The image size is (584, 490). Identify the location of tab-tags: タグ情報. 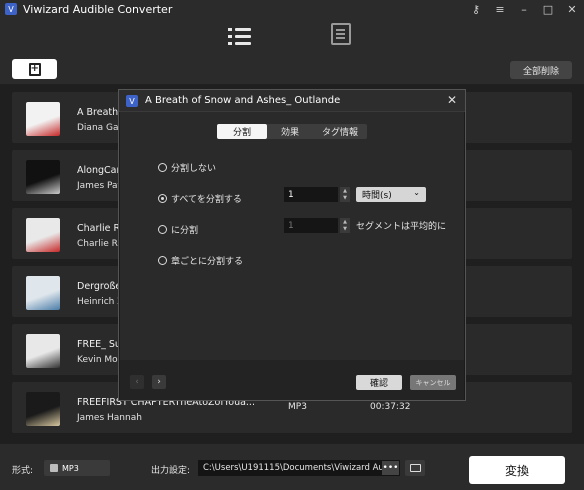
(340, 131).